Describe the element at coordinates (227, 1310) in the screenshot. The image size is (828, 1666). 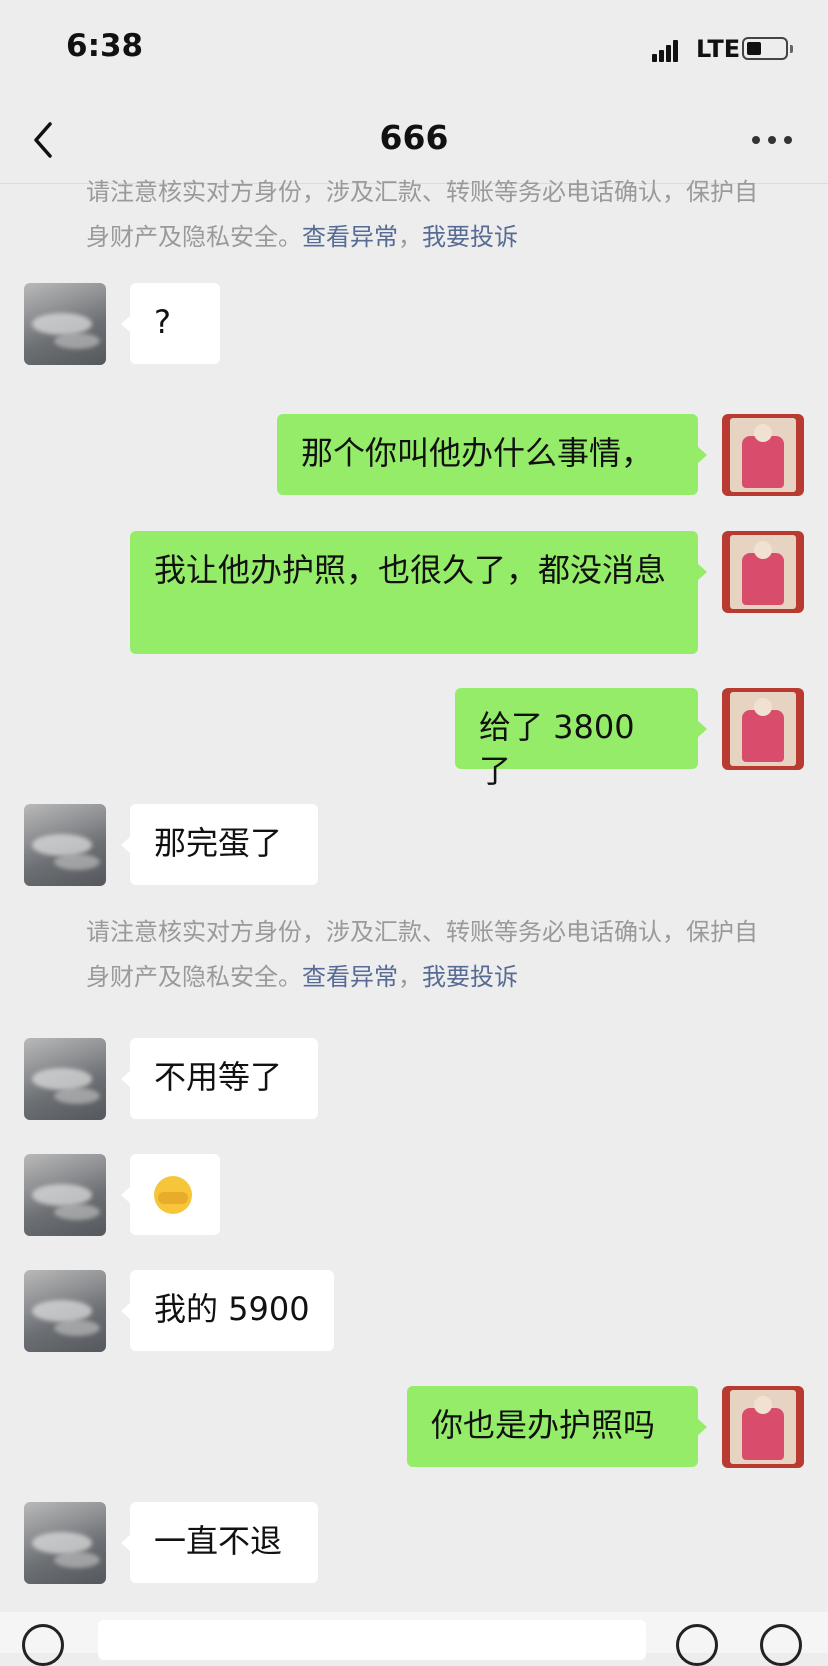
I see `message-bubble-incoming: 我的 5900` at that location.